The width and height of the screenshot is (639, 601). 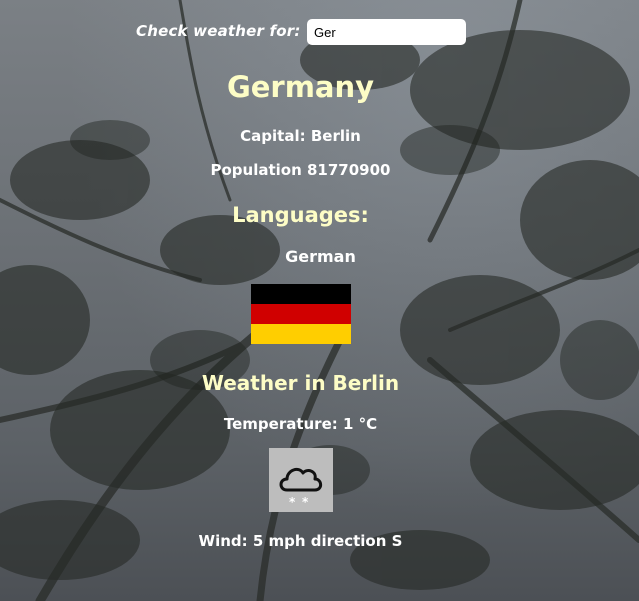 I want to click on flag-stripe-gold, so click(x=301, y=334).